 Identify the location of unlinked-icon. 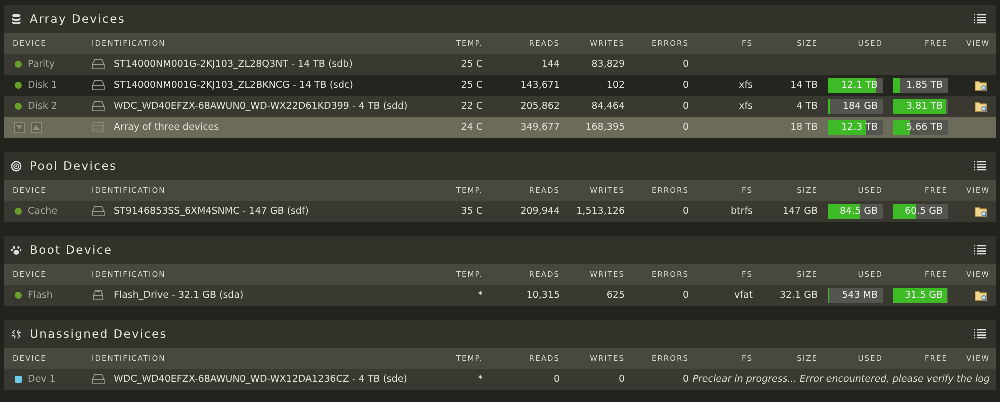
(16, 334).